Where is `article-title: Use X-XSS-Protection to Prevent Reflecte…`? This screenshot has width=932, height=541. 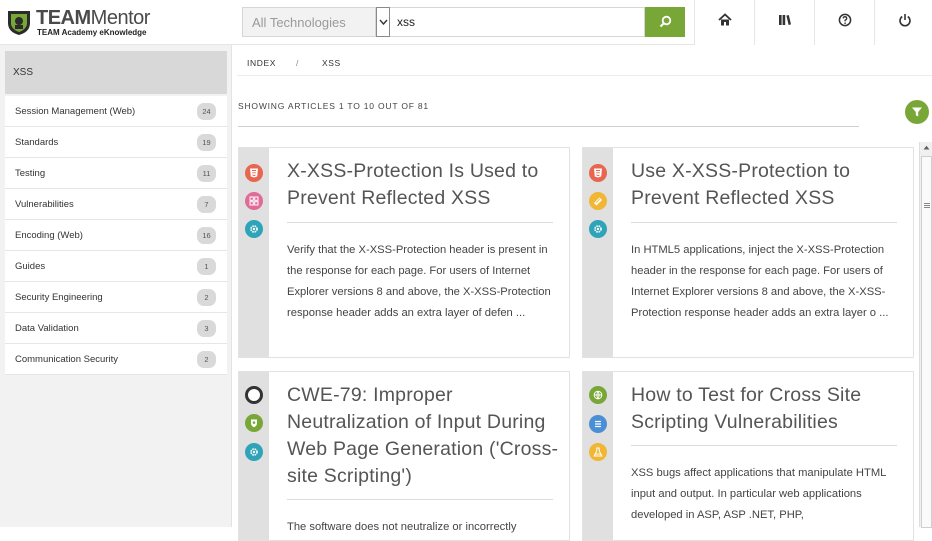 article-title: Use X-XSS-Protection to Prevent Reflecte… is located at coordinates (767, 185).